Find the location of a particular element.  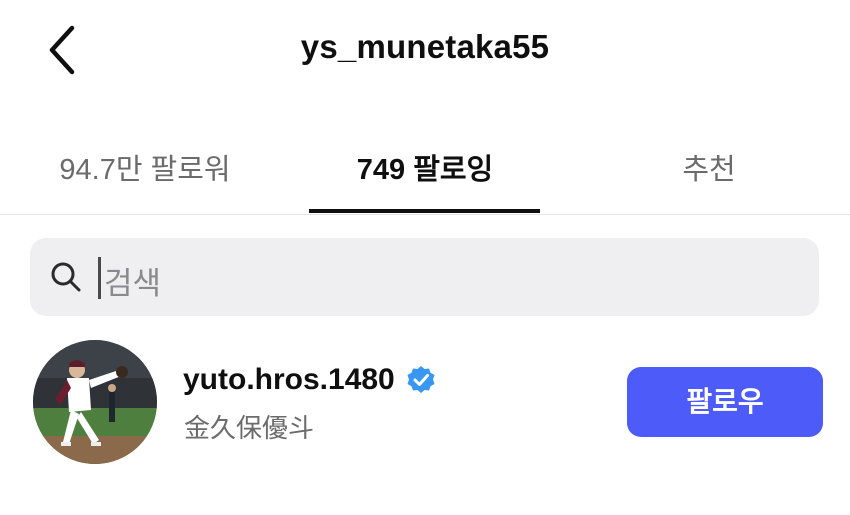

verified-badge-icon is located at coordinates (421, 379).